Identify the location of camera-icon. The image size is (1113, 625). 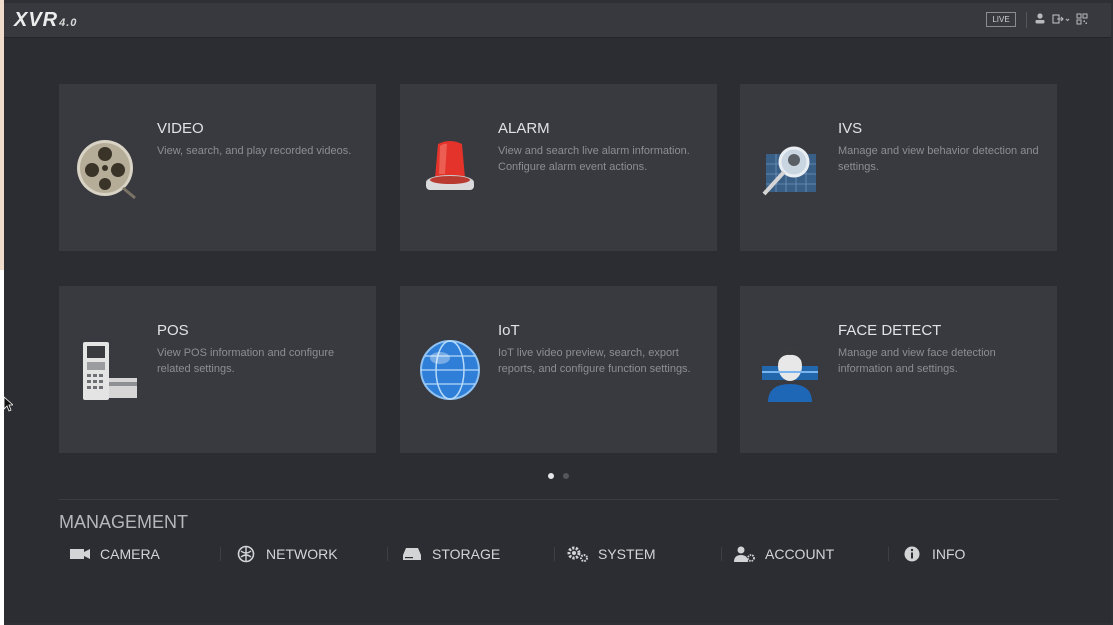
(80, 554).